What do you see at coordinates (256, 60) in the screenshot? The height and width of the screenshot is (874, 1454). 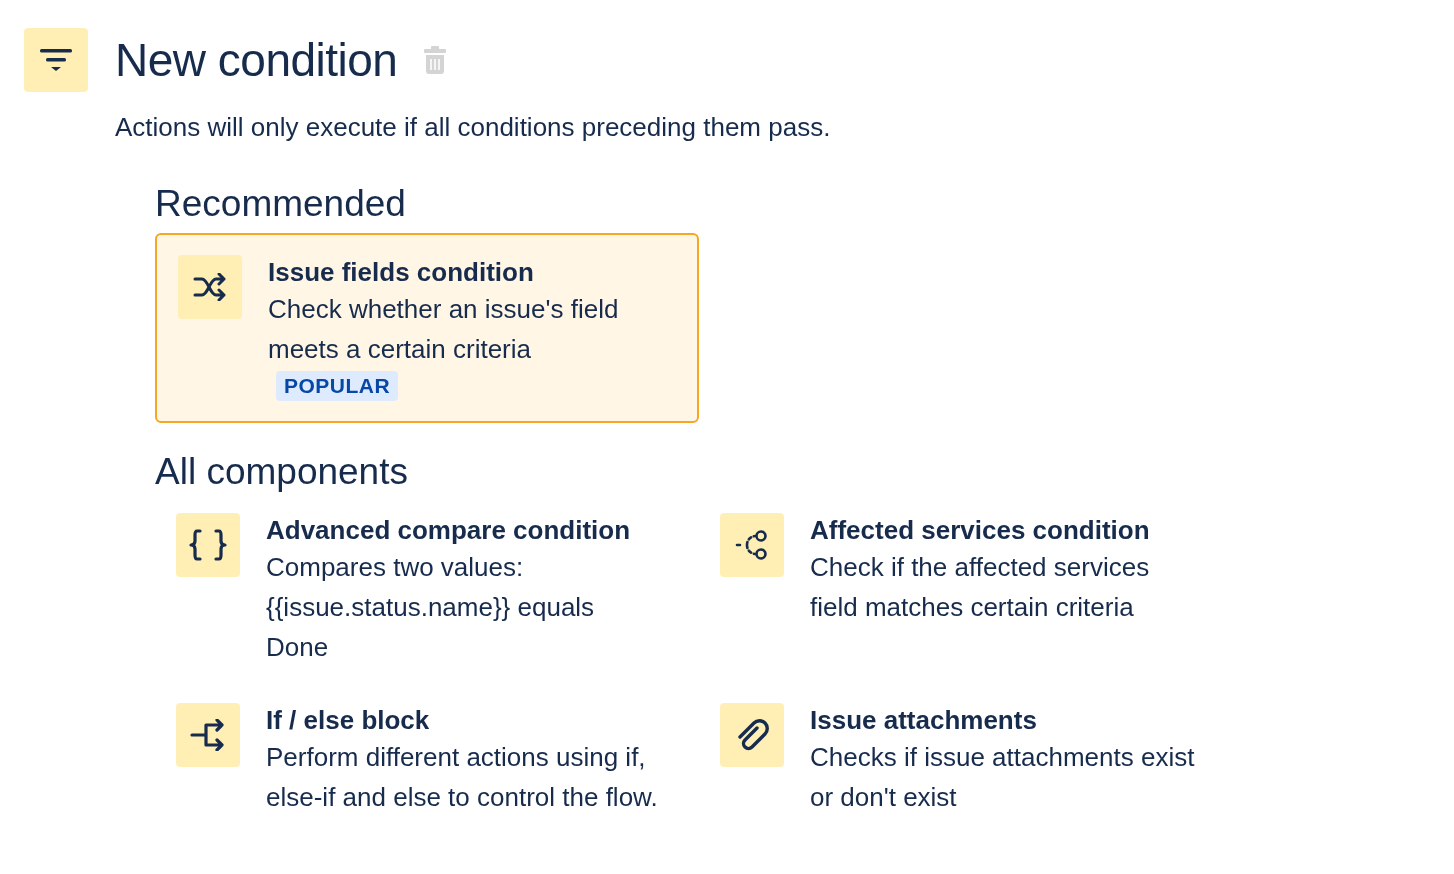 I see `page-title: New condition` at bounding box center [256, 60].